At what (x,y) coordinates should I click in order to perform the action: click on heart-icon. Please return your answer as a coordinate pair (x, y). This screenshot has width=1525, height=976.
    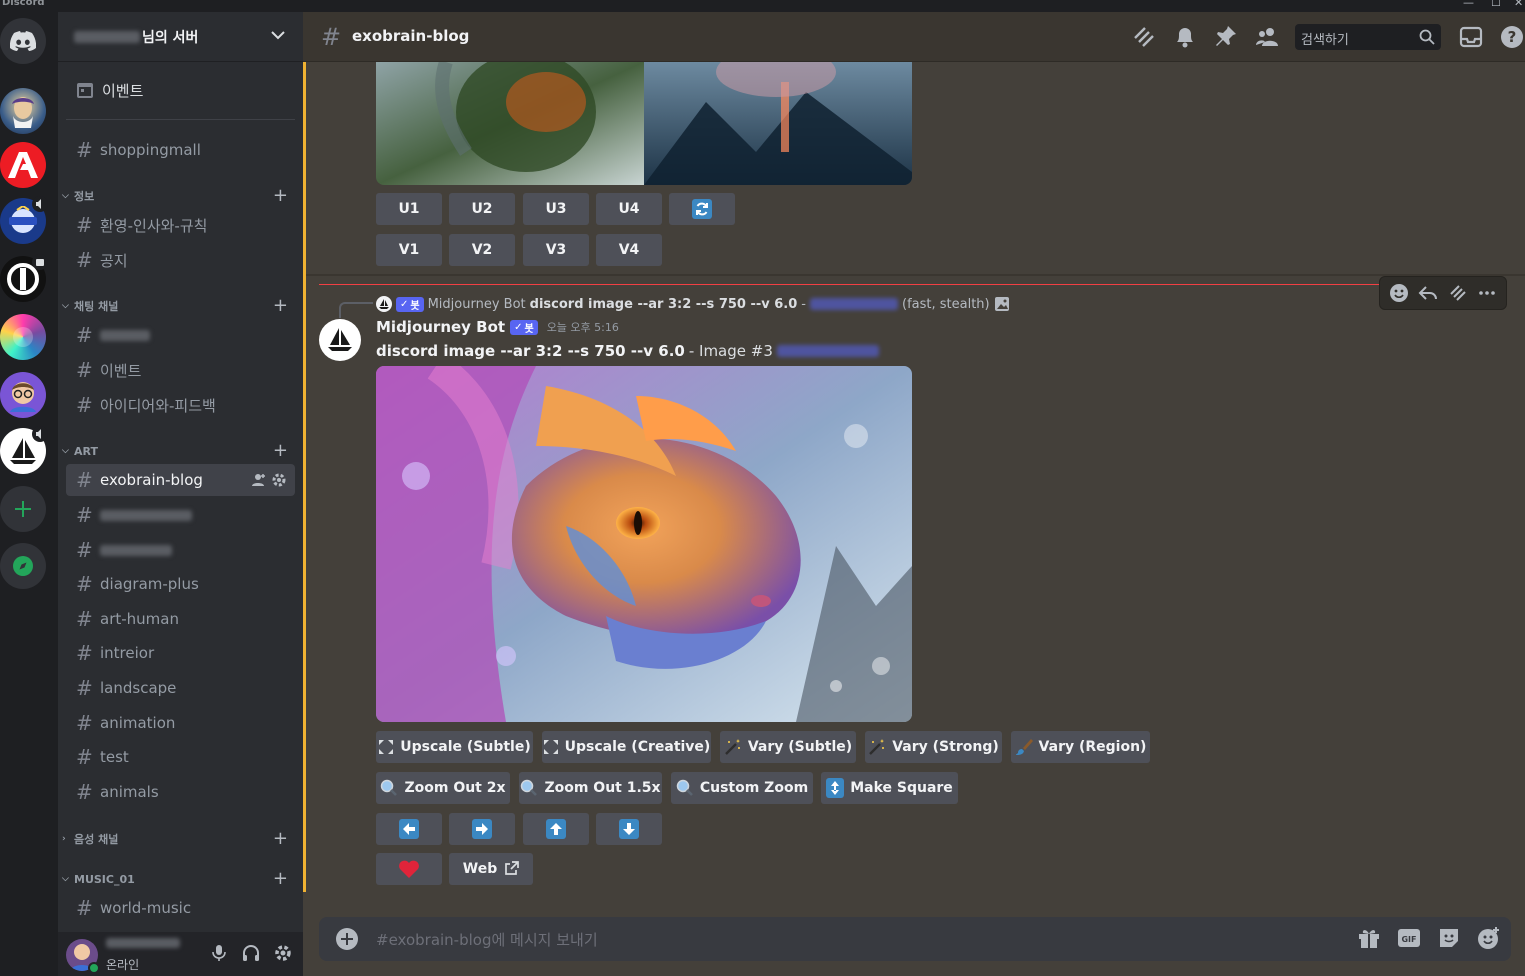
    Looking at the image, I should click on (409, 869).